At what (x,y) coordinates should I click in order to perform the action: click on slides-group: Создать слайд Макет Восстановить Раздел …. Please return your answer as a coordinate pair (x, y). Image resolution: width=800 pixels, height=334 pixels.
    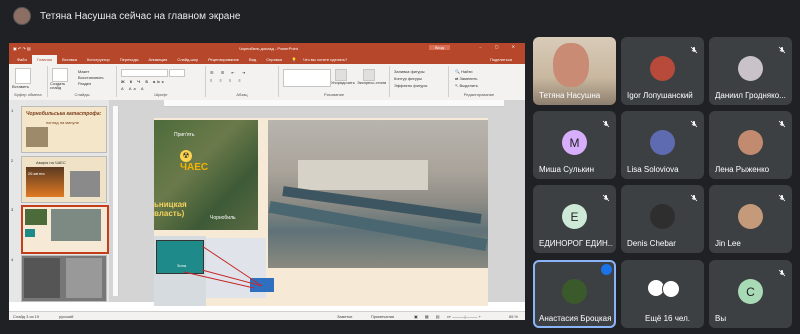
    Looking at the image, I should click on (82, 81).